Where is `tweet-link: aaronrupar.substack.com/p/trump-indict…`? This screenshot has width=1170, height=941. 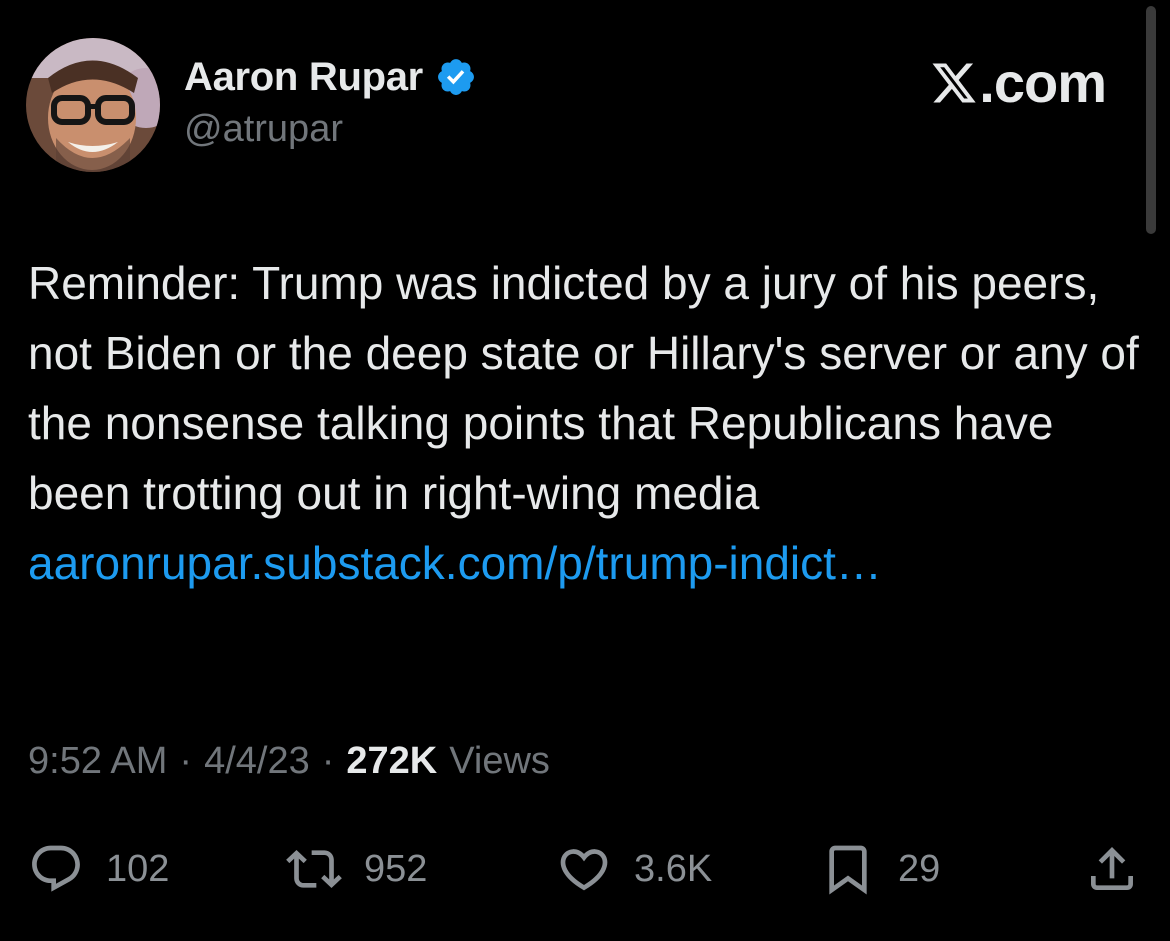 tweet-link: aaronrupar.substack.com/p/trump-indict… is located at coordinates (455, 563).